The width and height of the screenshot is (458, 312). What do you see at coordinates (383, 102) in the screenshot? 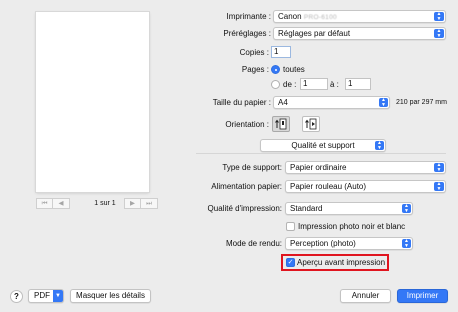
I see `paper-size-chevron-icon: ▲ ▼` at bounding box center [383, 102].